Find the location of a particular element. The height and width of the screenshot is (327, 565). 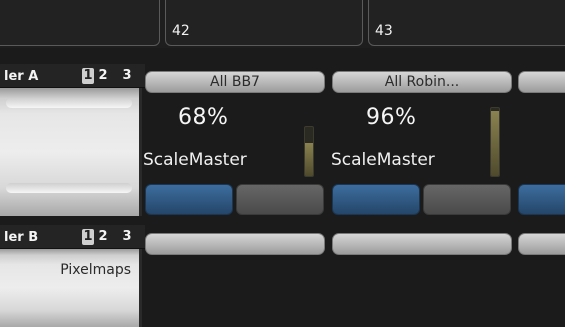

cue-strip: 42 43 is located at coordinates (282, 24).